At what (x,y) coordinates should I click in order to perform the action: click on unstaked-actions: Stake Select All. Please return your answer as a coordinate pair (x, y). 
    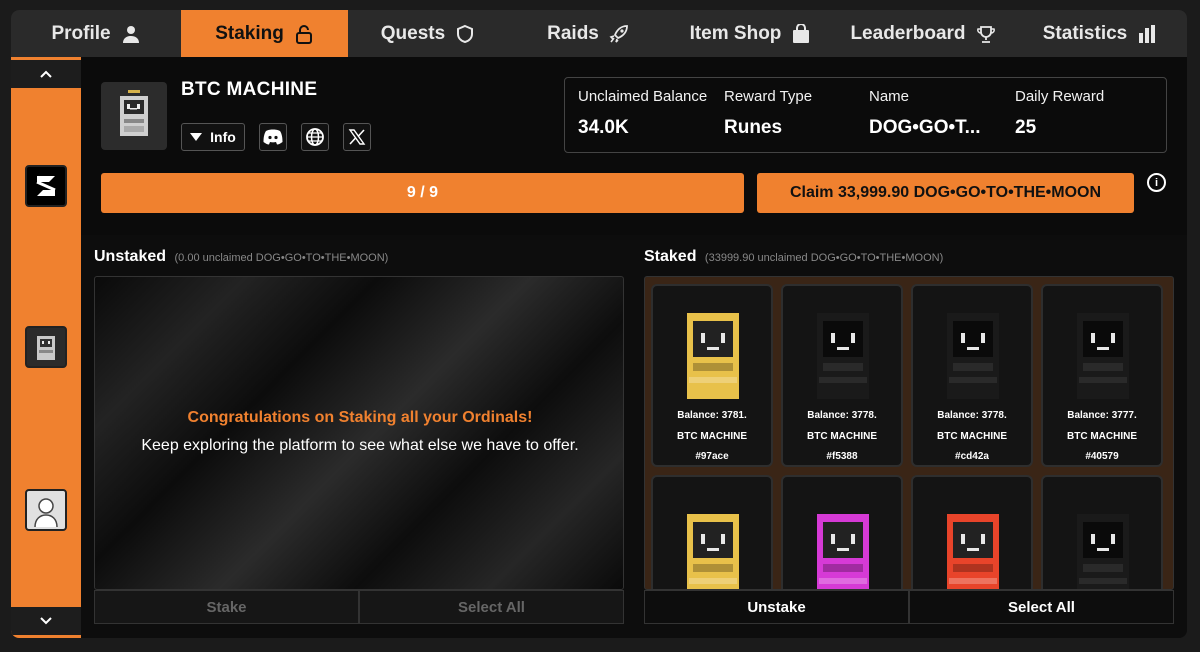
    Looking at the image, I should click on (359, 607).